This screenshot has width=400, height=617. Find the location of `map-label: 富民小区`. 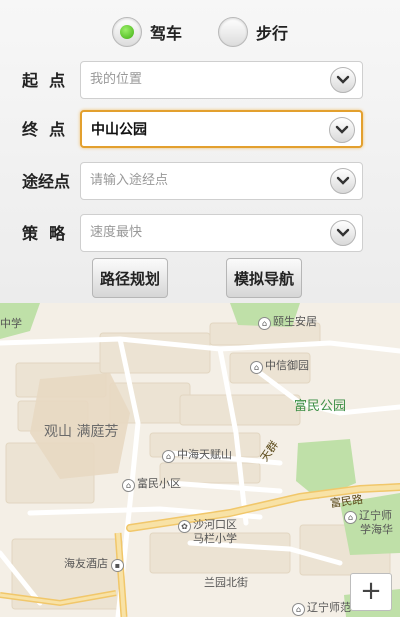

map-label: 富民小区 is located at coordinates (159, 483).